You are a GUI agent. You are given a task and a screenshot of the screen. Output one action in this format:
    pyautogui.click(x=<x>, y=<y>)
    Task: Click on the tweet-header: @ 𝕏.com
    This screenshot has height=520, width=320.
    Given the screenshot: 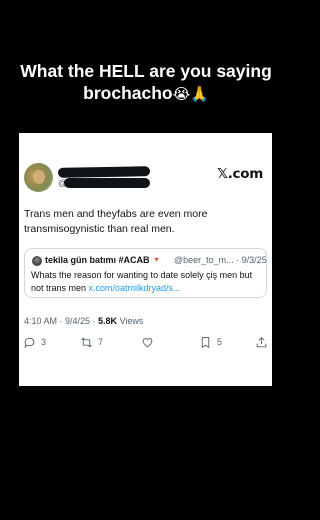 What is the action you would take?
    pyautogui.click(x=145, y=179)
    